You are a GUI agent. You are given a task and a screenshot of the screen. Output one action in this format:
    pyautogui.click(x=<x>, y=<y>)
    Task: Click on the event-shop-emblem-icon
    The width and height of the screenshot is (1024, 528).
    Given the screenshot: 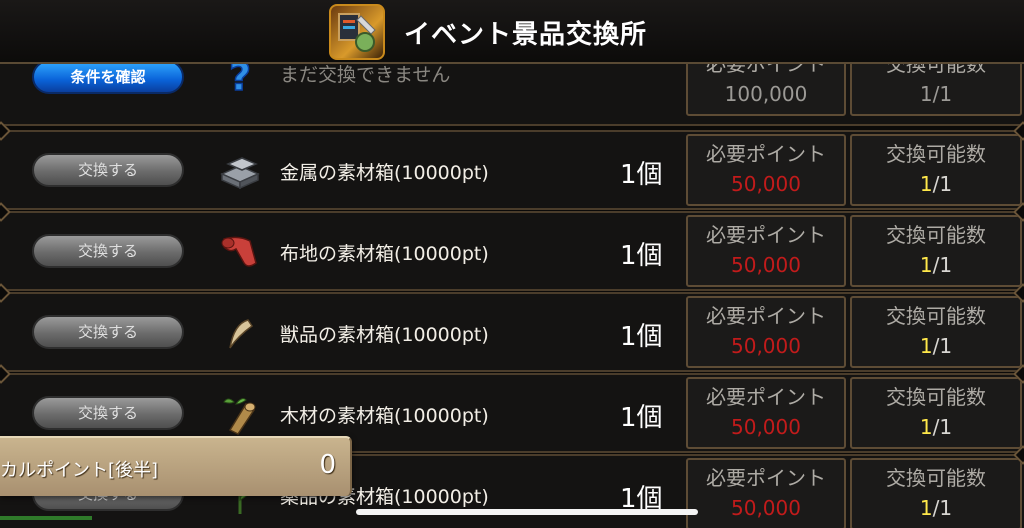 What is the action you would take?
    pyautogui.click(x=357, y=32)
    